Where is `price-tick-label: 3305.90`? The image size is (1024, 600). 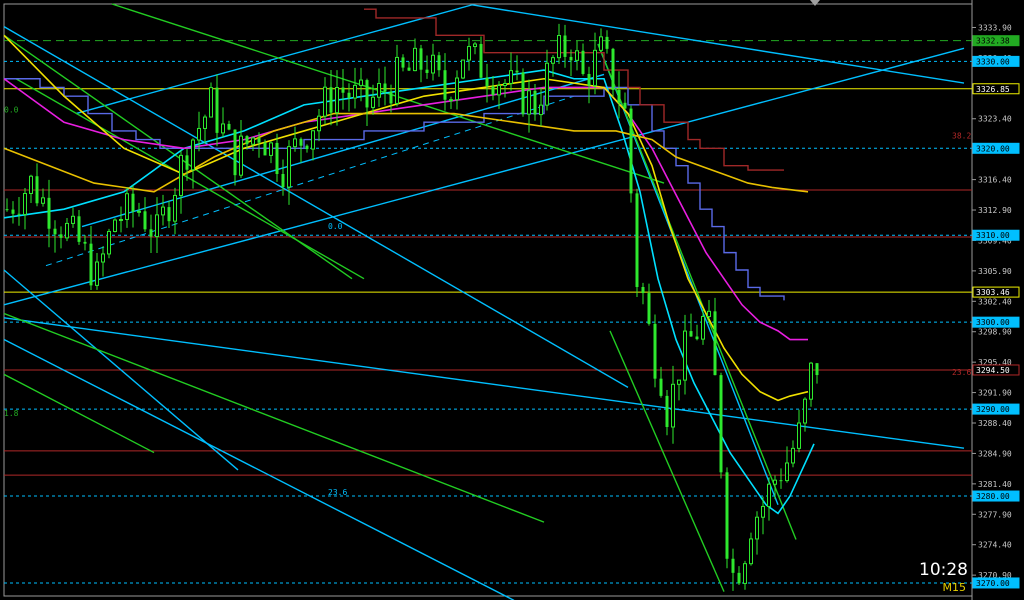 price-tick-label: 3305.90 is located at coordinates (995, 271).